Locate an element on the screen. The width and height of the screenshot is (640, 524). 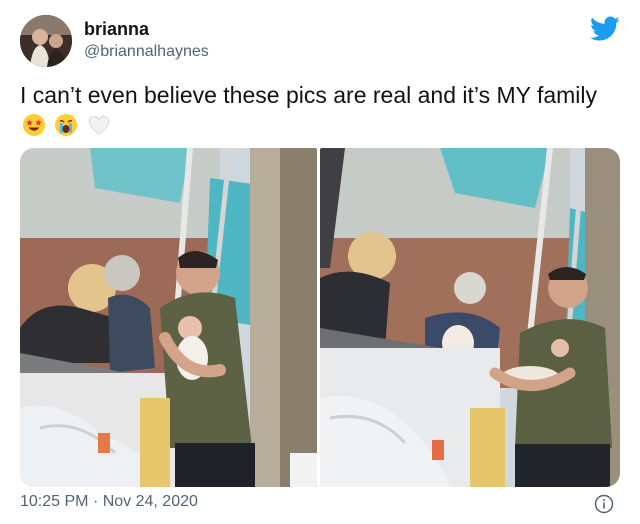
star-struck-emoji is located at coordinates (34, 125).